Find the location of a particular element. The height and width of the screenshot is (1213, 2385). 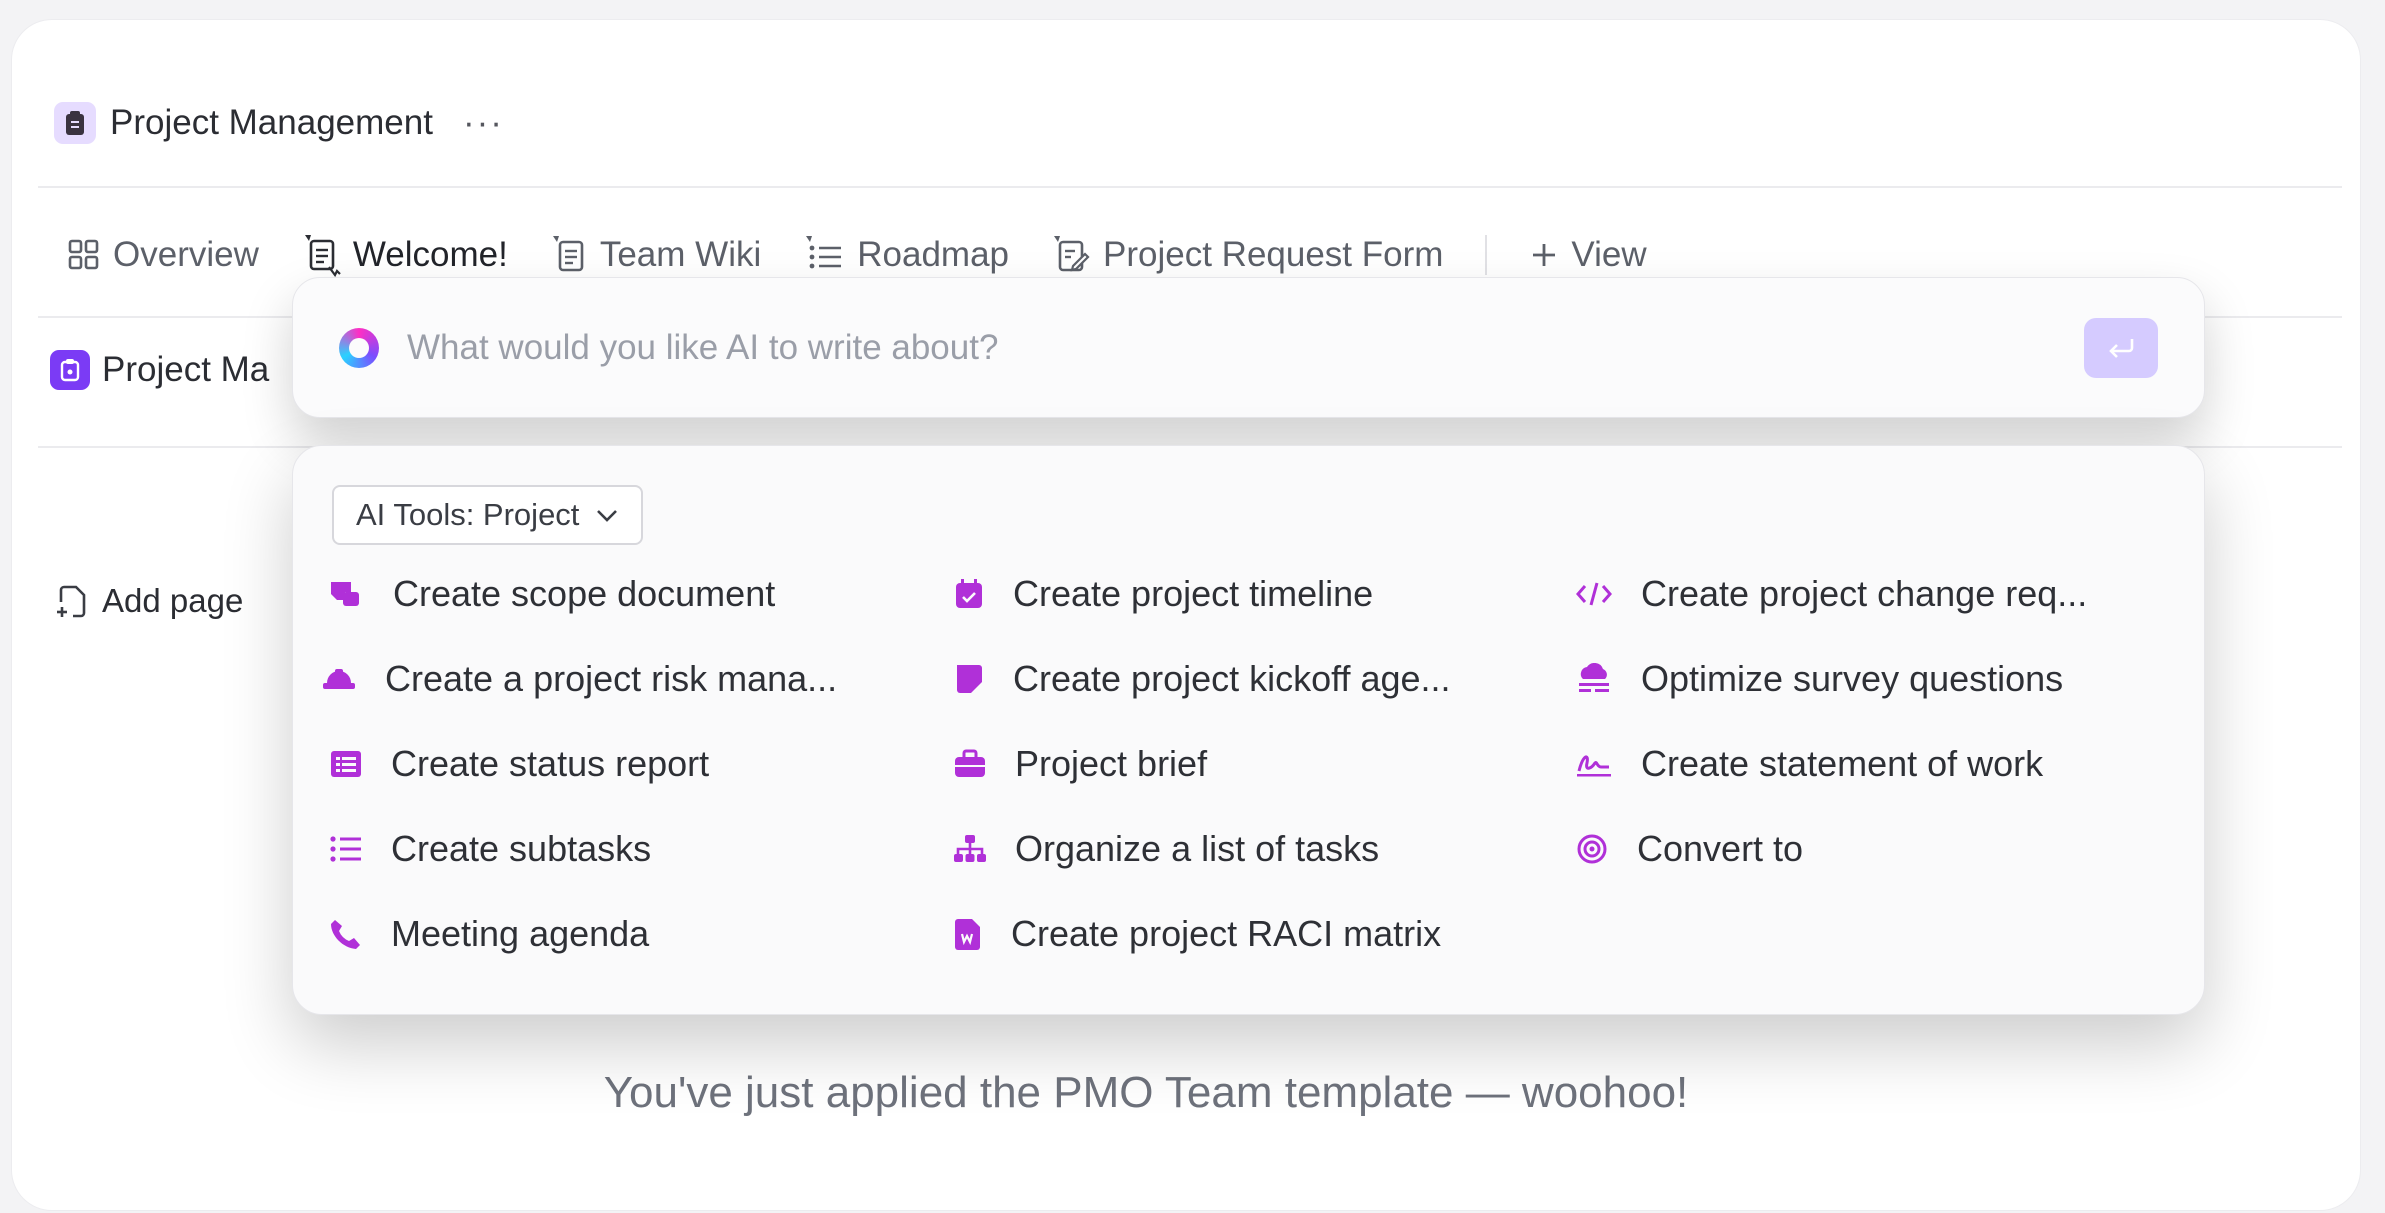

ai-tool-create-subtasks: Create subtasks is located at coordinates (490, 849).